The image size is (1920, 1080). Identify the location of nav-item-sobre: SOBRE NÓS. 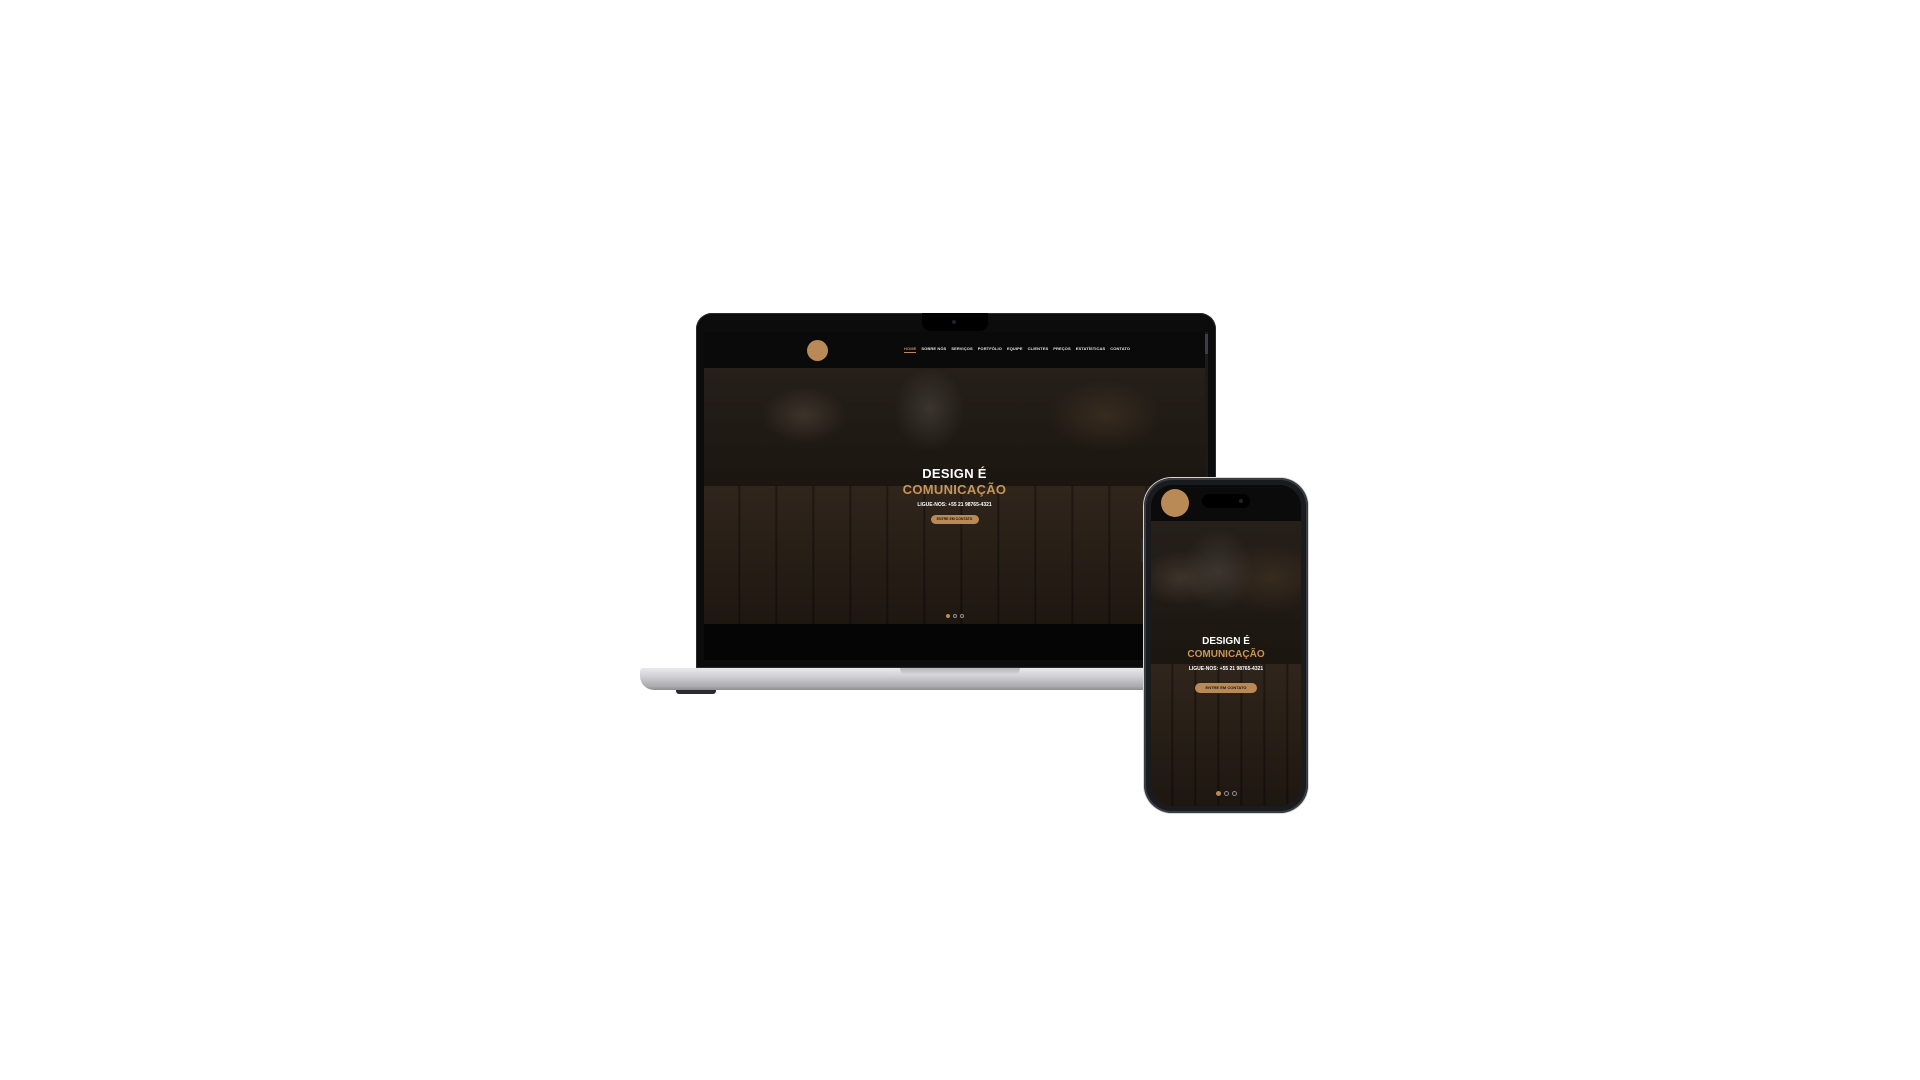
(933, 349).